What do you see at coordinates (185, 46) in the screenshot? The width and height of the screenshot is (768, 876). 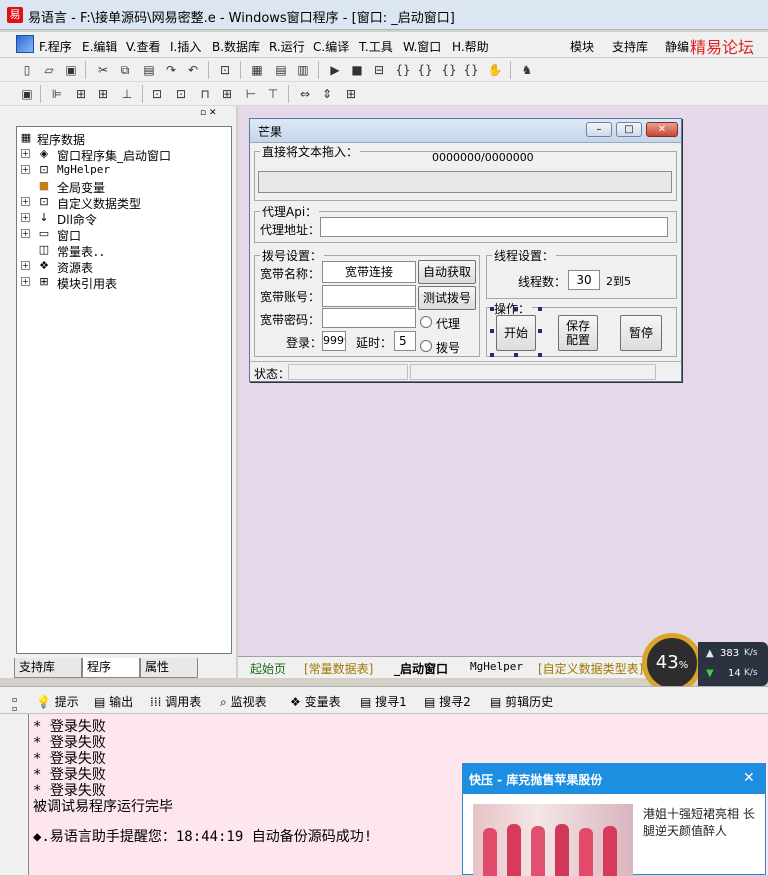 I see `menu-insert: I.插入` at bounding box center [185, 46].